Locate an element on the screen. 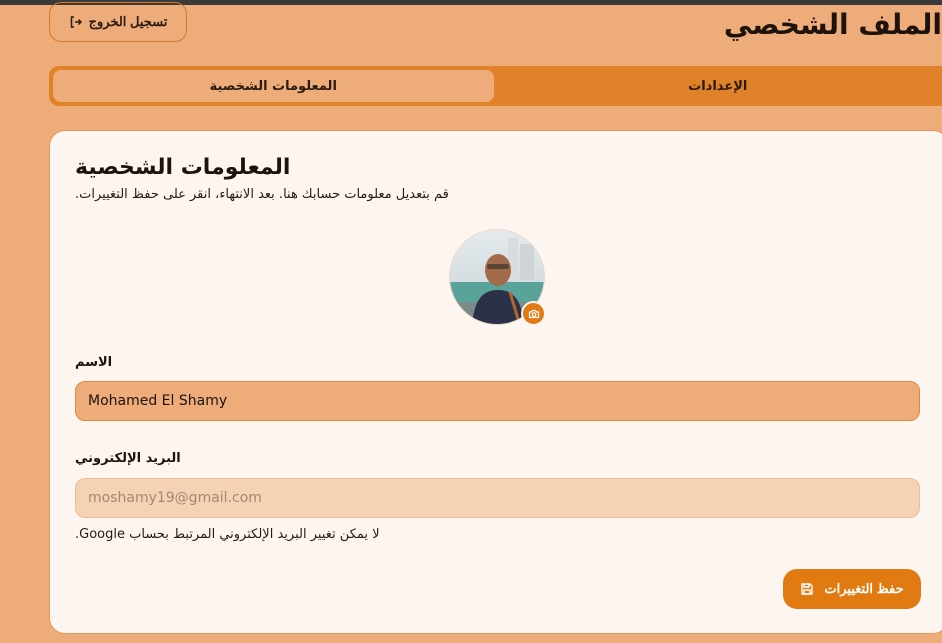 This screenshot has height=643, width=942. profile-tabs: المعلومات الشخصية الإعدادات is located at coordinates (495, 86).